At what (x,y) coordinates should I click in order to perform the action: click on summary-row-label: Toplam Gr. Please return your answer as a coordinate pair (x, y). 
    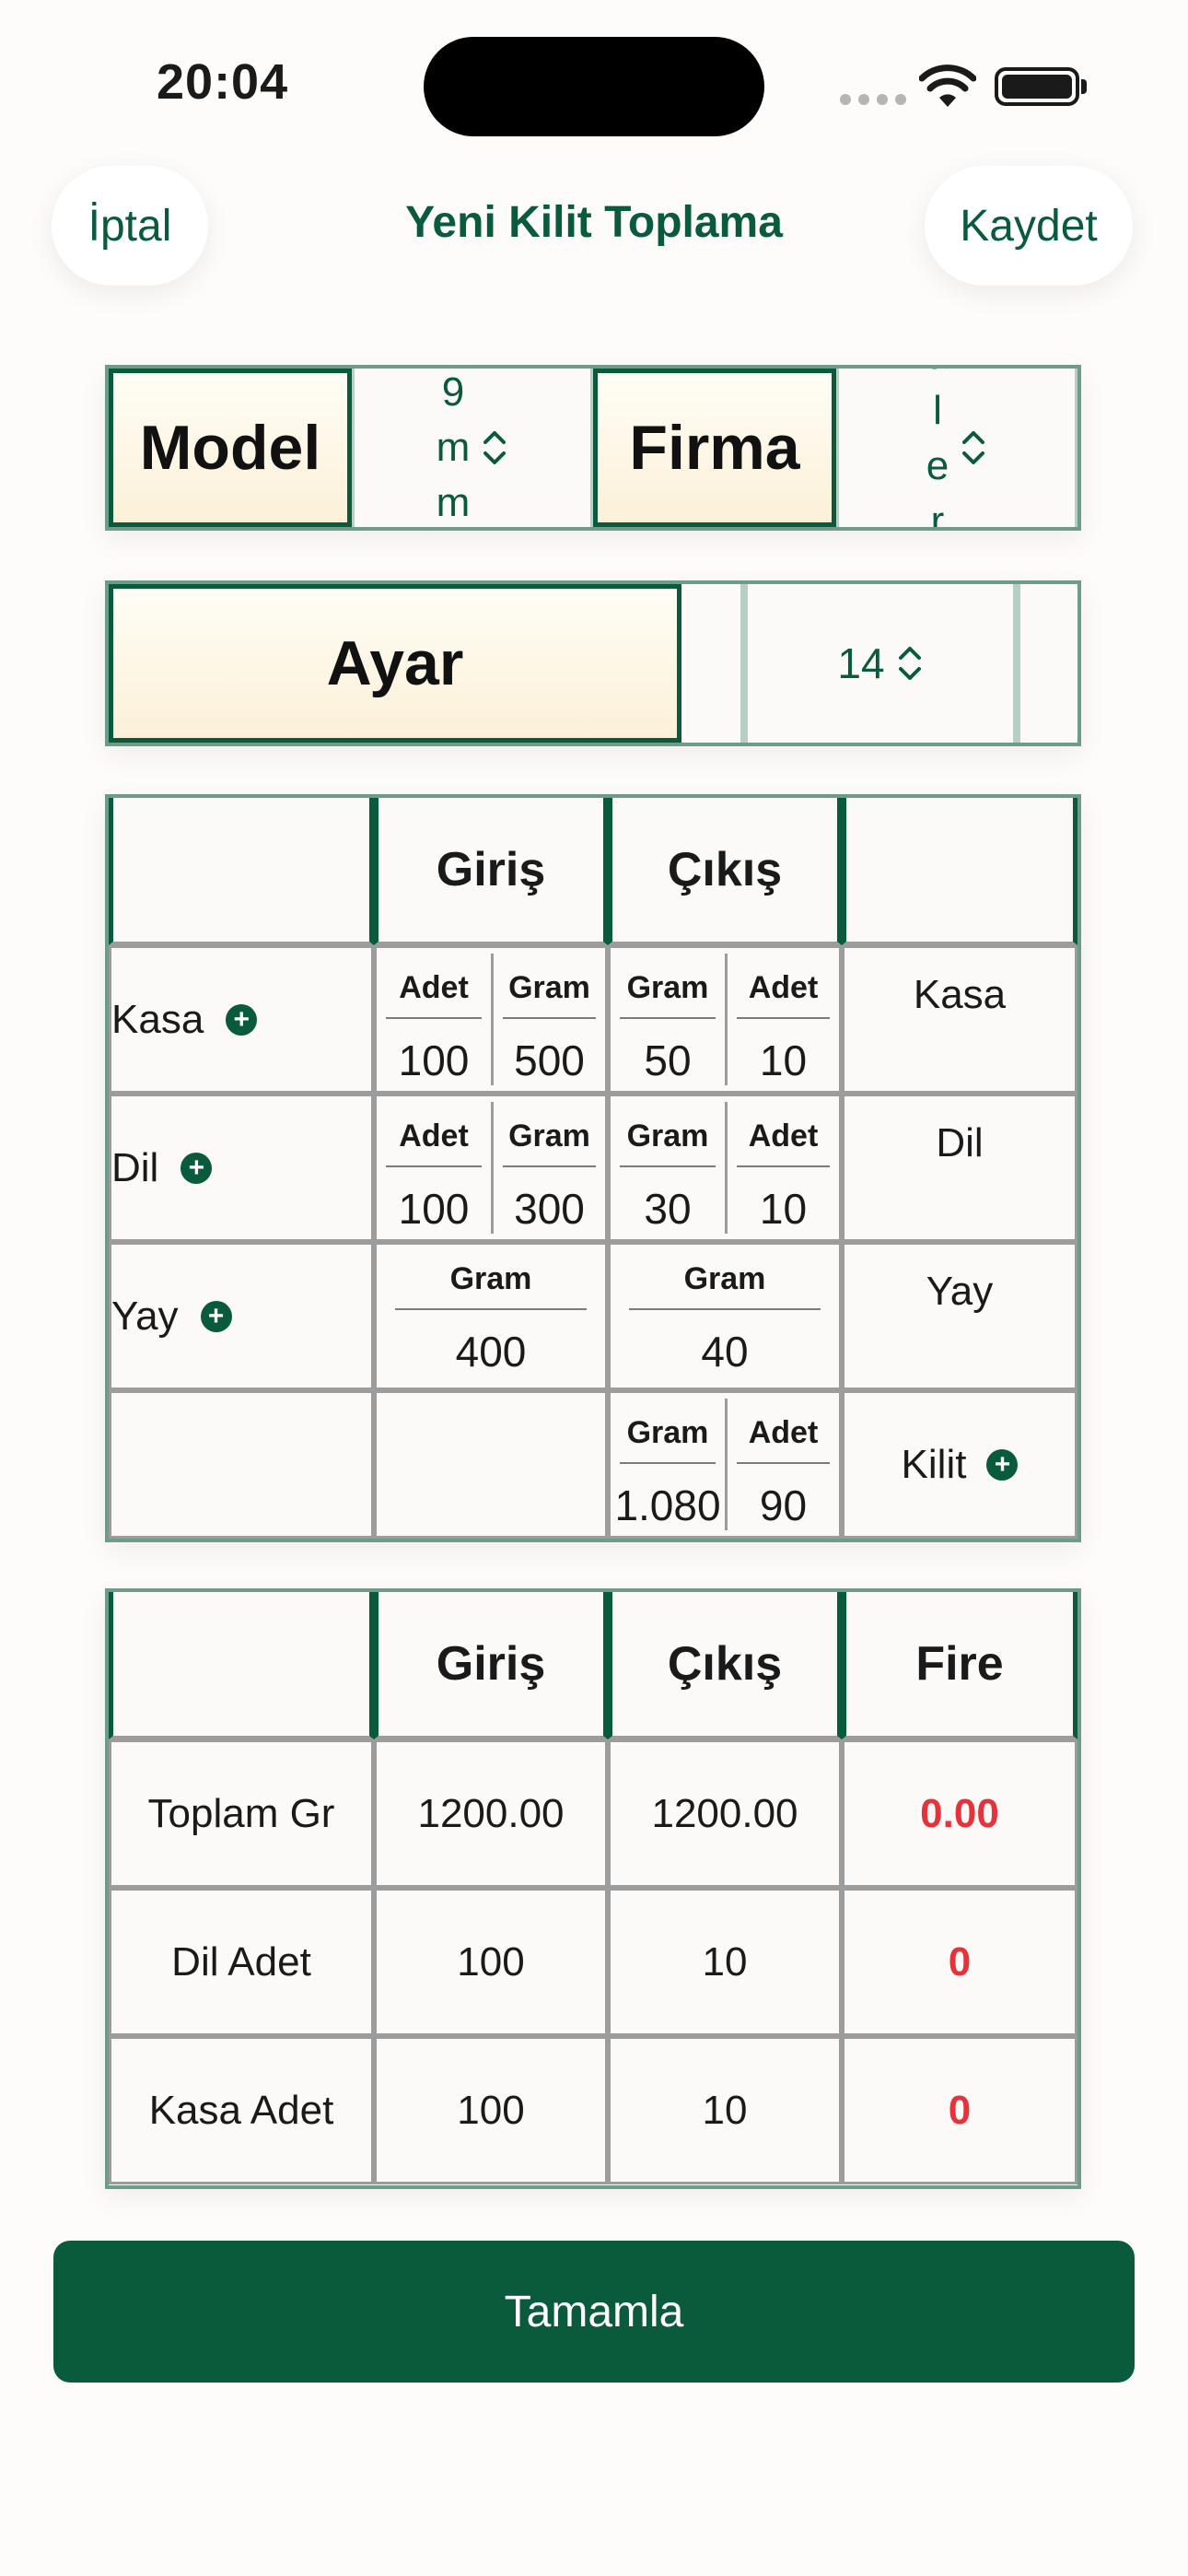
    Looking at the image, I should click on (242, 1813).